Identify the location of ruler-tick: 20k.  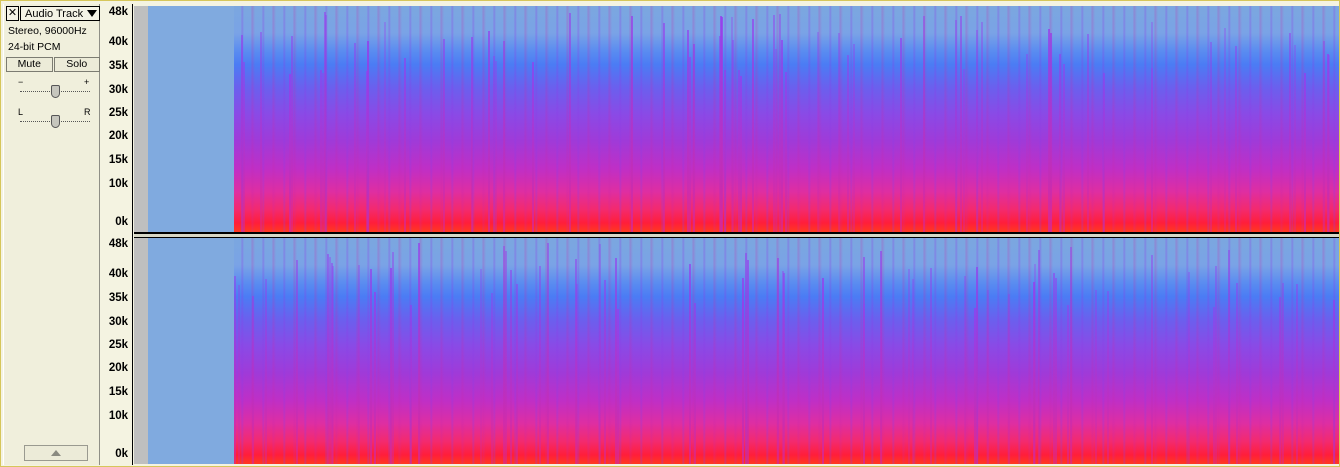
(118, 136).